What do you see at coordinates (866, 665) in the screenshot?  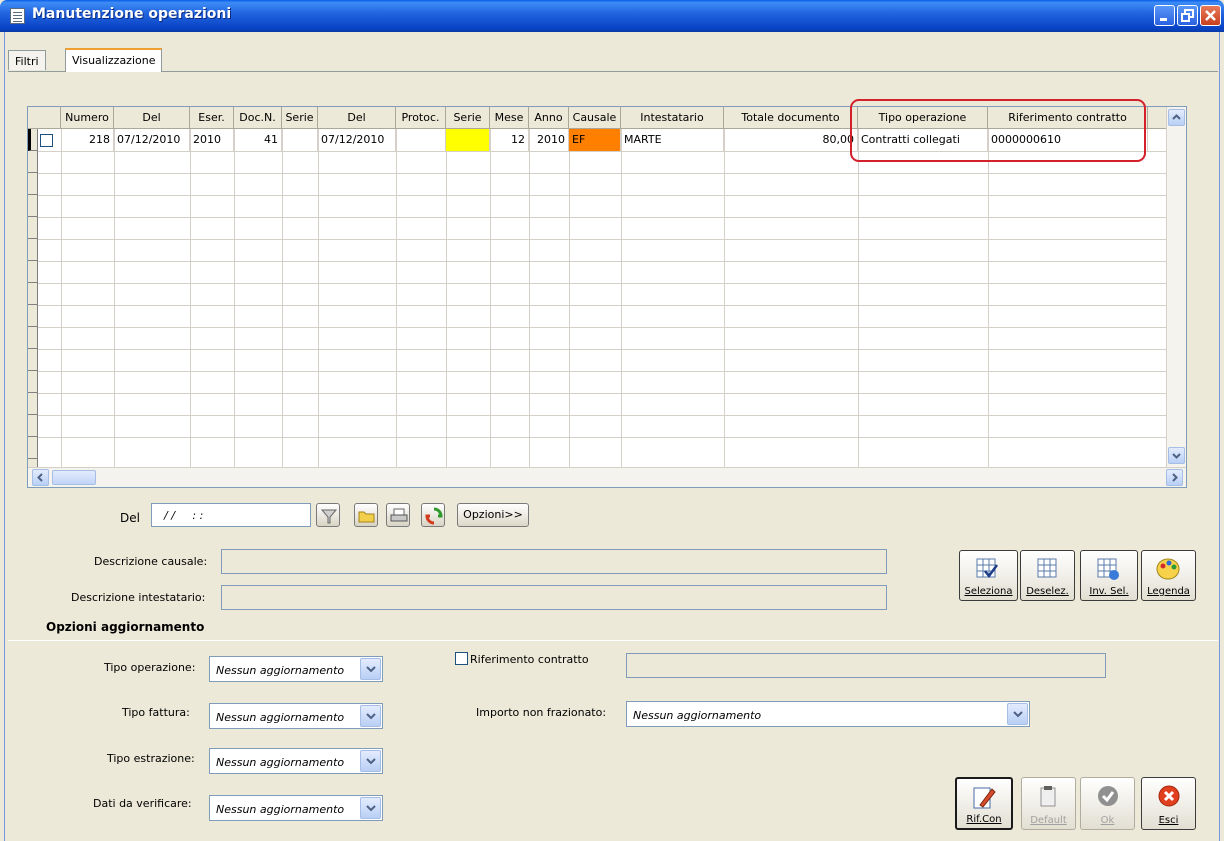 I see `riferimento-contratto-field` at bounding box center [866, 665].